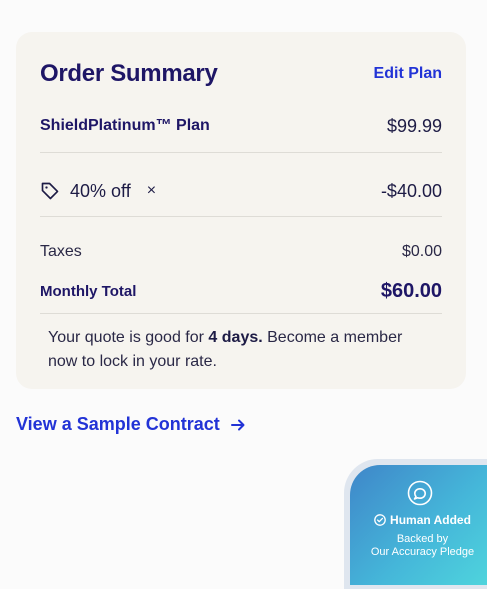  I want to click on plan-price: $99.99, so click(414, 125).